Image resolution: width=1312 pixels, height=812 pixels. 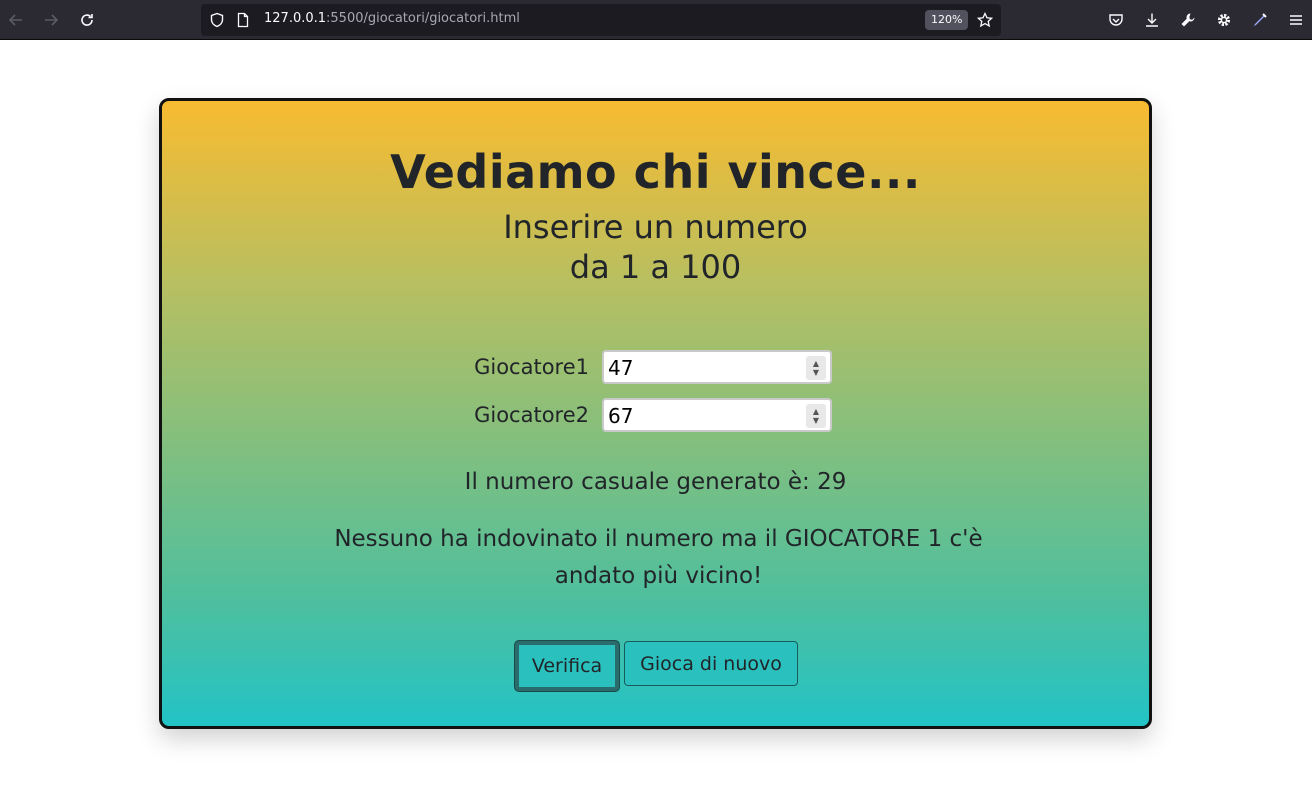 I want to click on subtitle-line2: da 1 a 100, so click(x=655, y=267).